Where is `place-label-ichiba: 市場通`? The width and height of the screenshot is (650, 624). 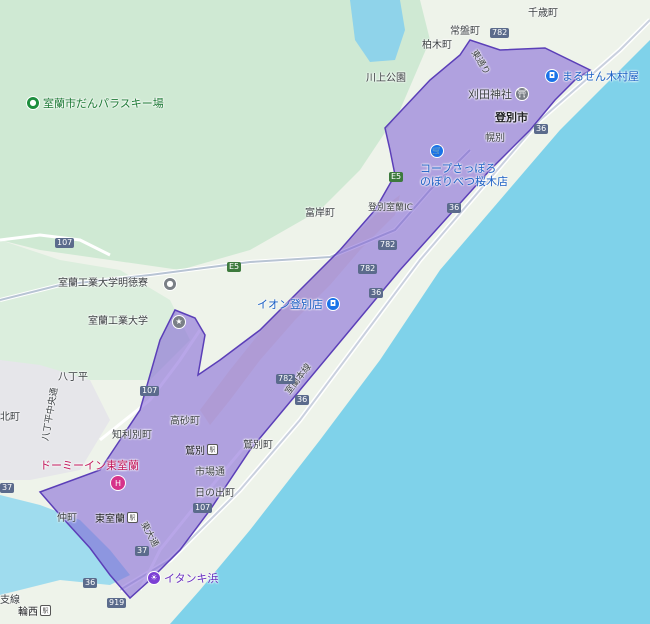 place-label-ichiba: 市場通 is located at coordinates (210, 472).